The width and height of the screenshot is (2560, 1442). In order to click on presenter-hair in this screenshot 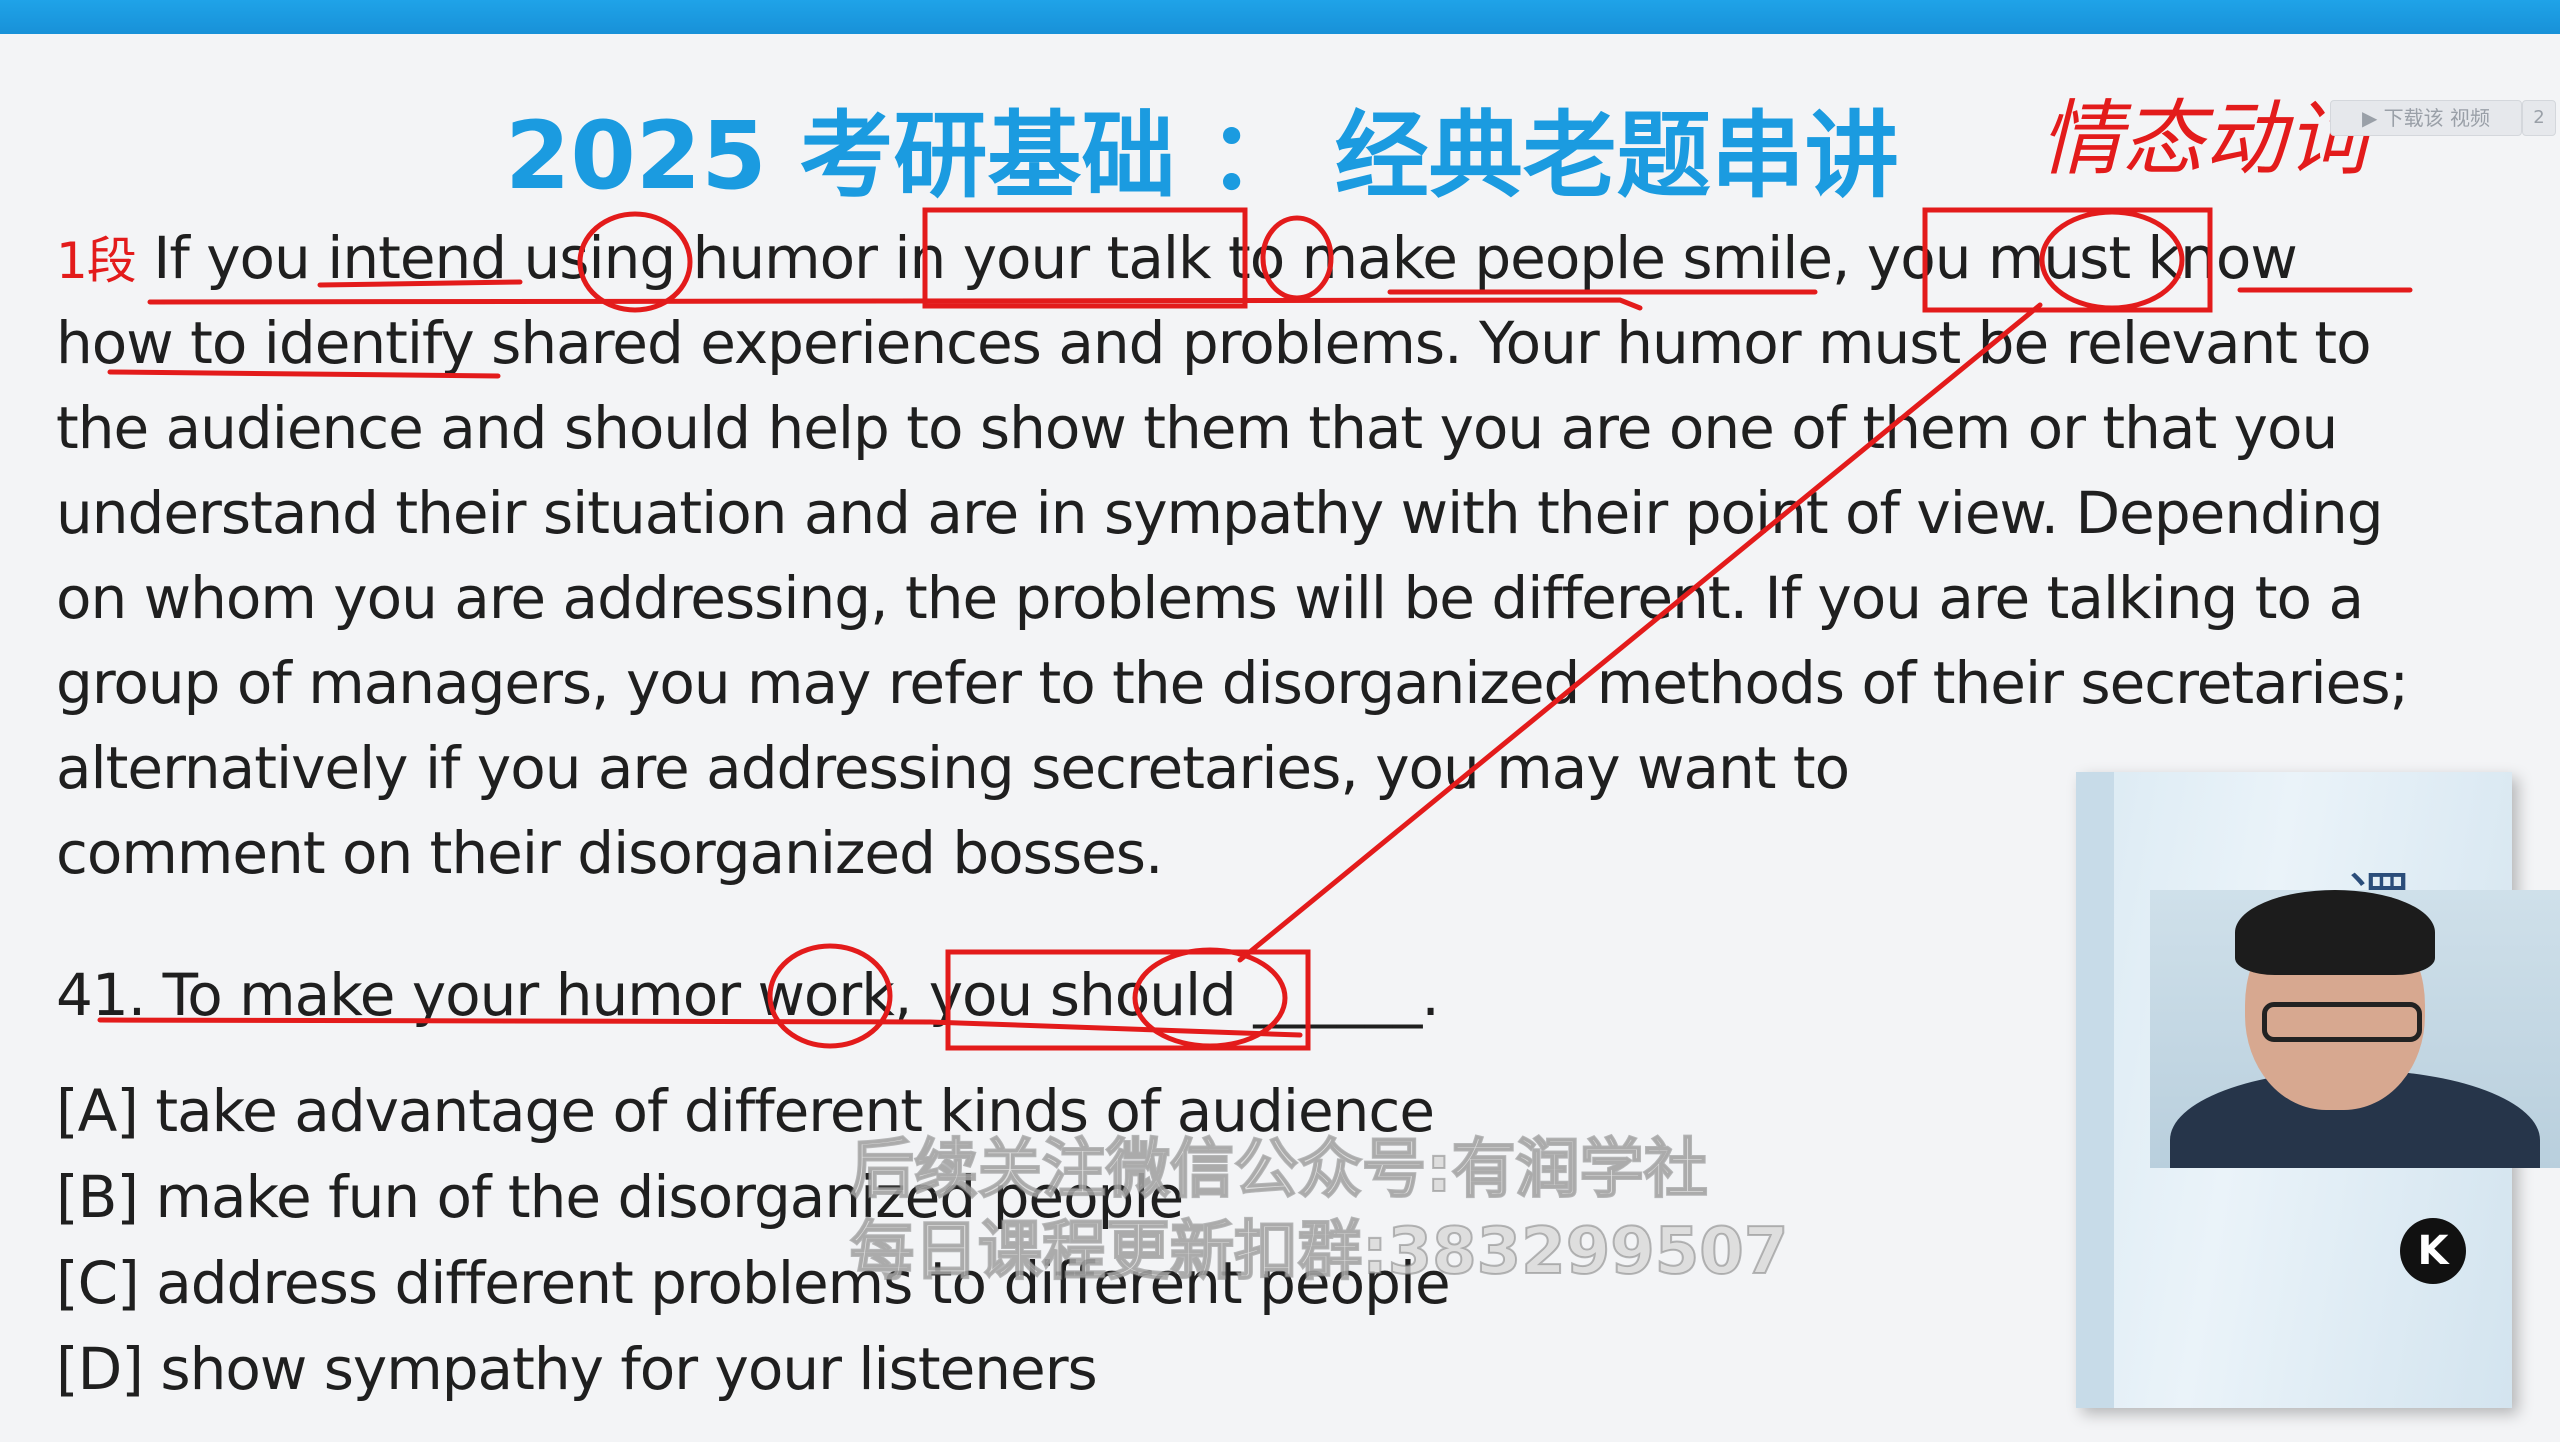, I will do `click(2335, 932)`.